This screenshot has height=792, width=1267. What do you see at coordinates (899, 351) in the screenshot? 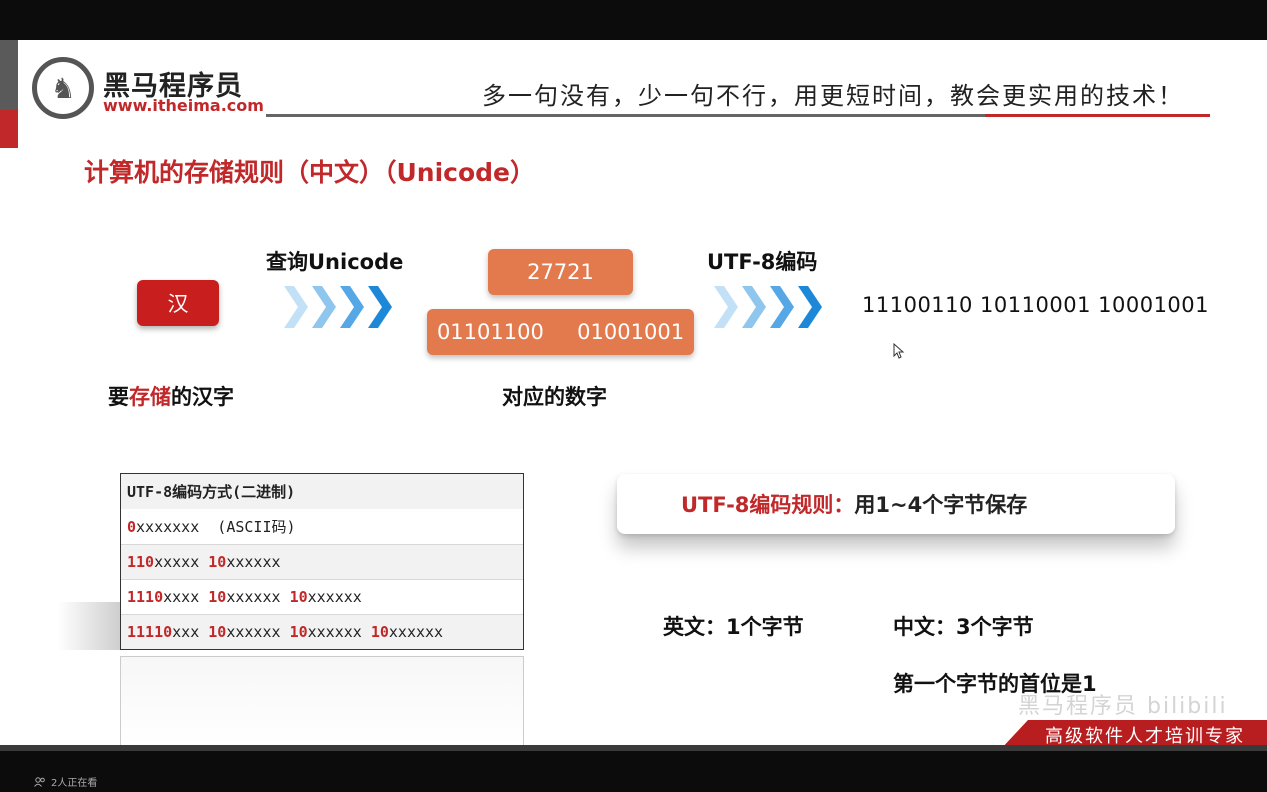
I see `cursor-icon` at bounding box center [899, 351].